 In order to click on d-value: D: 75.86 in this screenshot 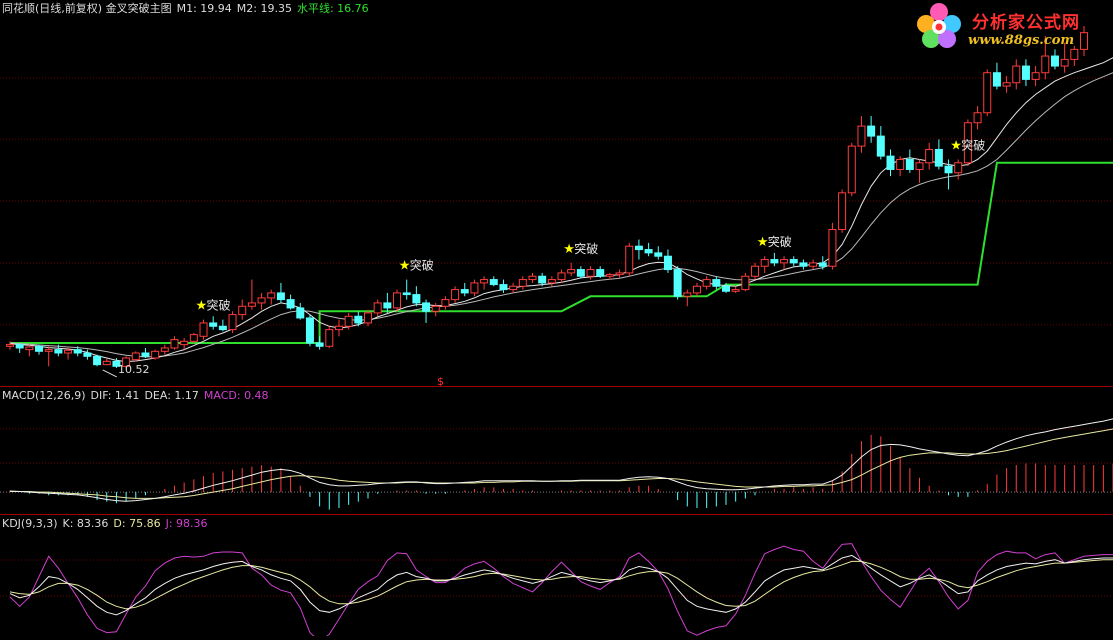, I will do `click(137, 523)`.